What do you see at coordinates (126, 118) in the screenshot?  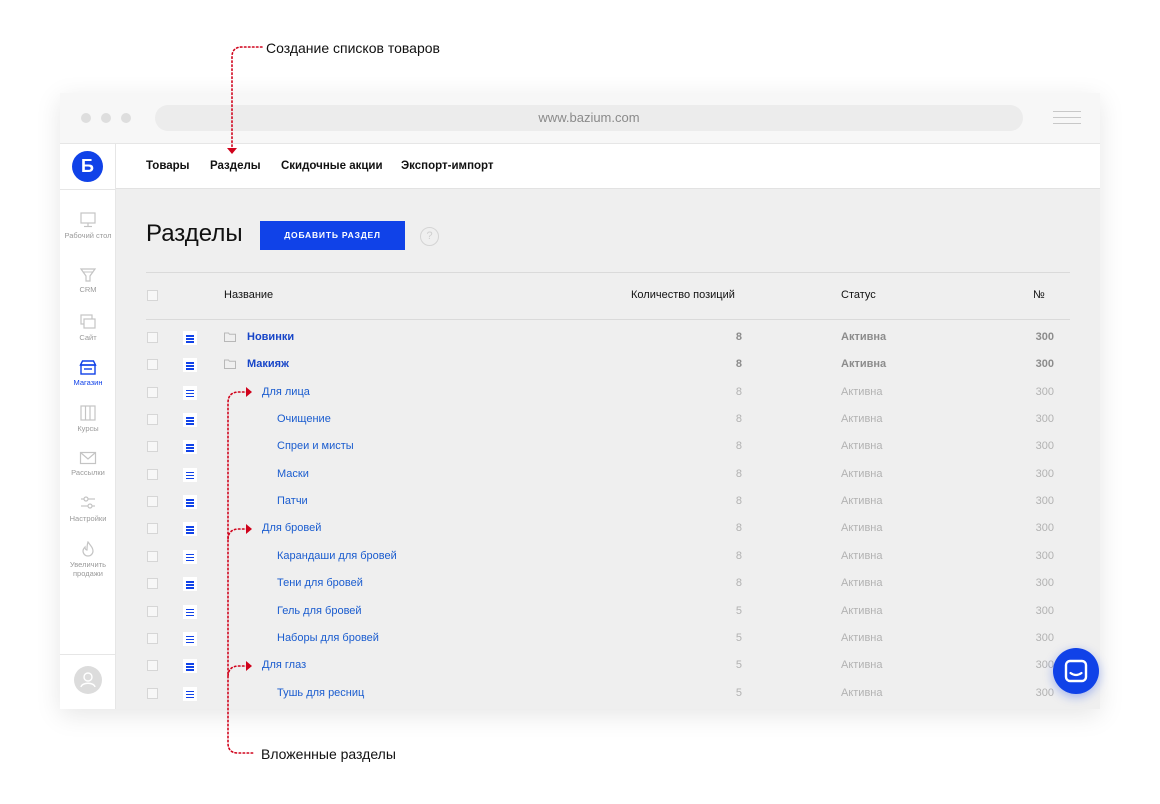 I see `window-dot-maximize` at bounding box center [126, 118].